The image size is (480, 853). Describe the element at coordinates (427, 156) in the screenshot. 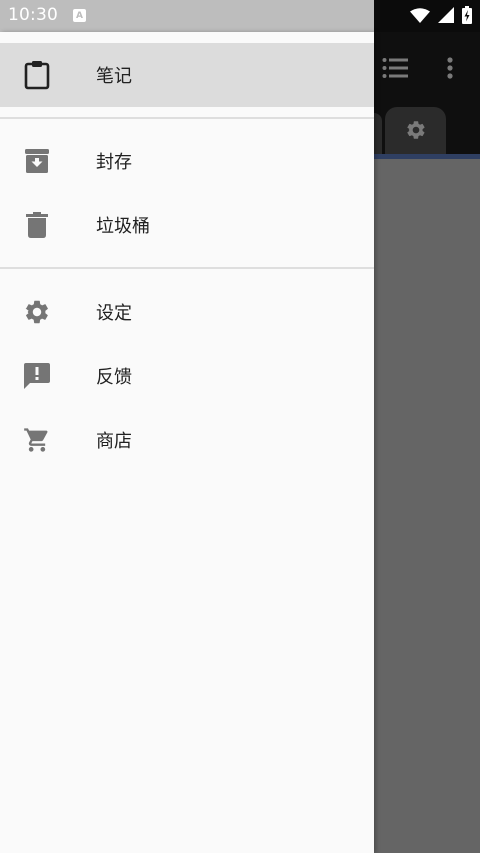

I see `background-tab-indicator` at that location.